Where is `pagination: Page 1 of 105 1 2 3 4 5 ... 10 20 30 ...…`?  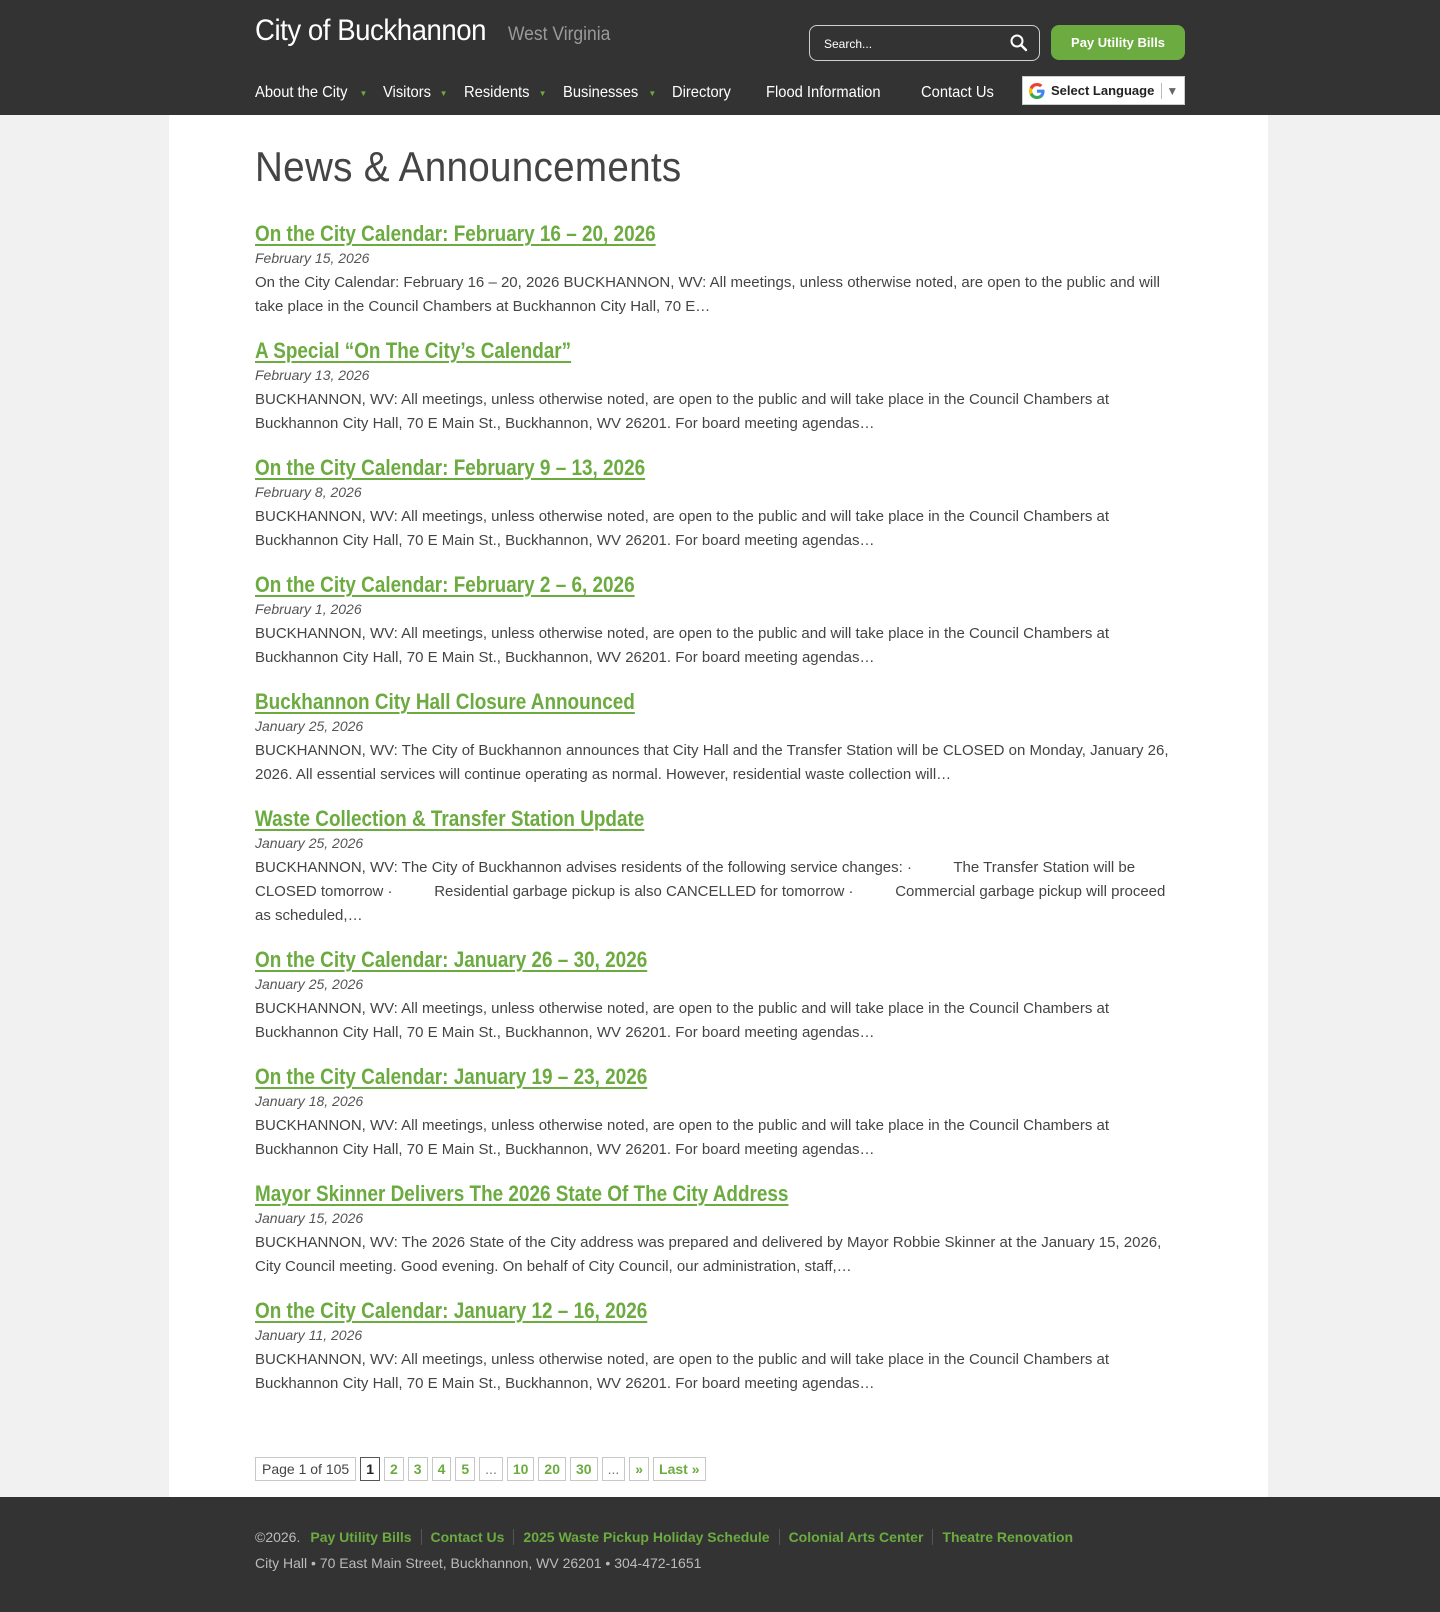
pagination: Page 1 of 105 1 2 3 4 5 ... 10 20 30 ...… is located at coordinates (480, 1469).